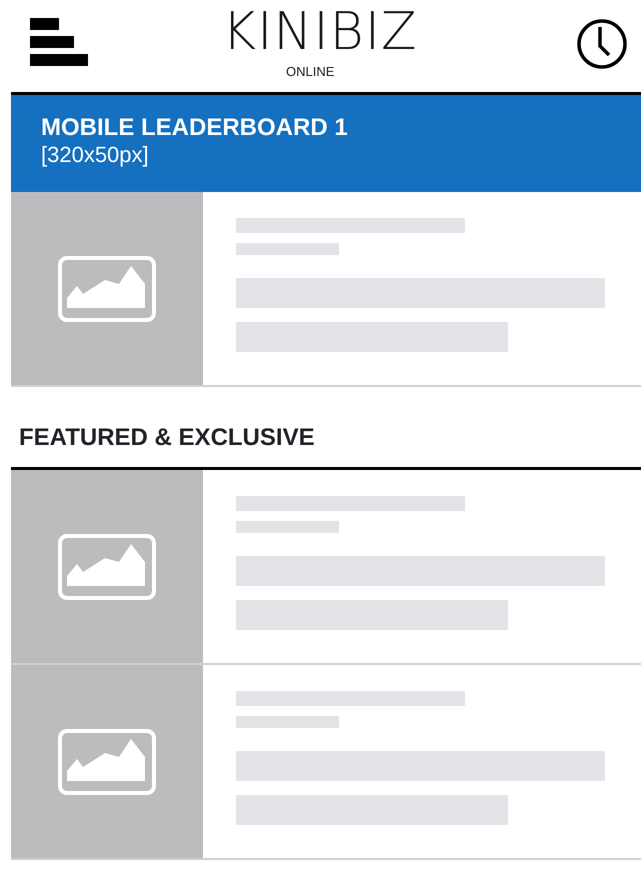  Describe the element at coordinates (195, 128) in the screenshot. I see `banner-title: MOBILE LEADERBOARD 1` at that location.